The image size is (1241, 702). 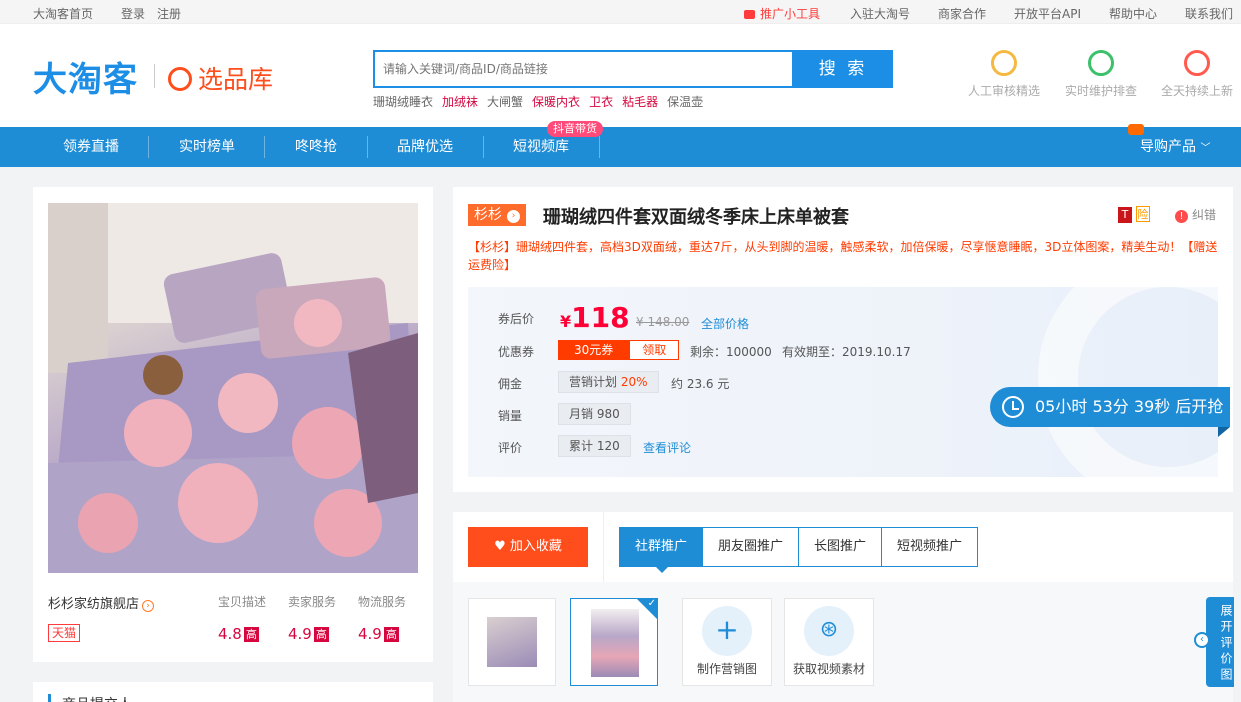 I want to click on commission-plan: 营销计划 20%, so click(x=608, y=382).